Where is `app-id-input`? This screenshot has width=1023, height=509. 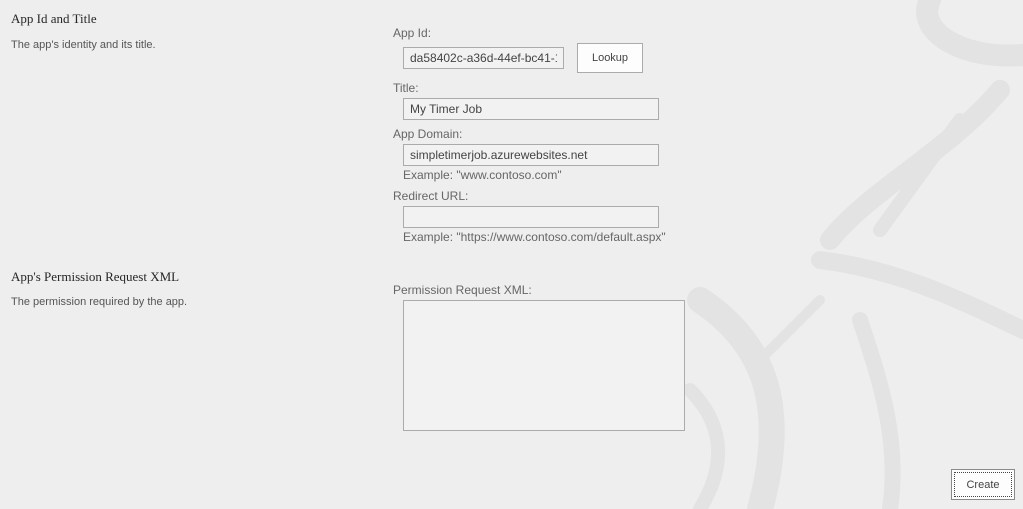
app-id-input is located at coordinates (483, 58).